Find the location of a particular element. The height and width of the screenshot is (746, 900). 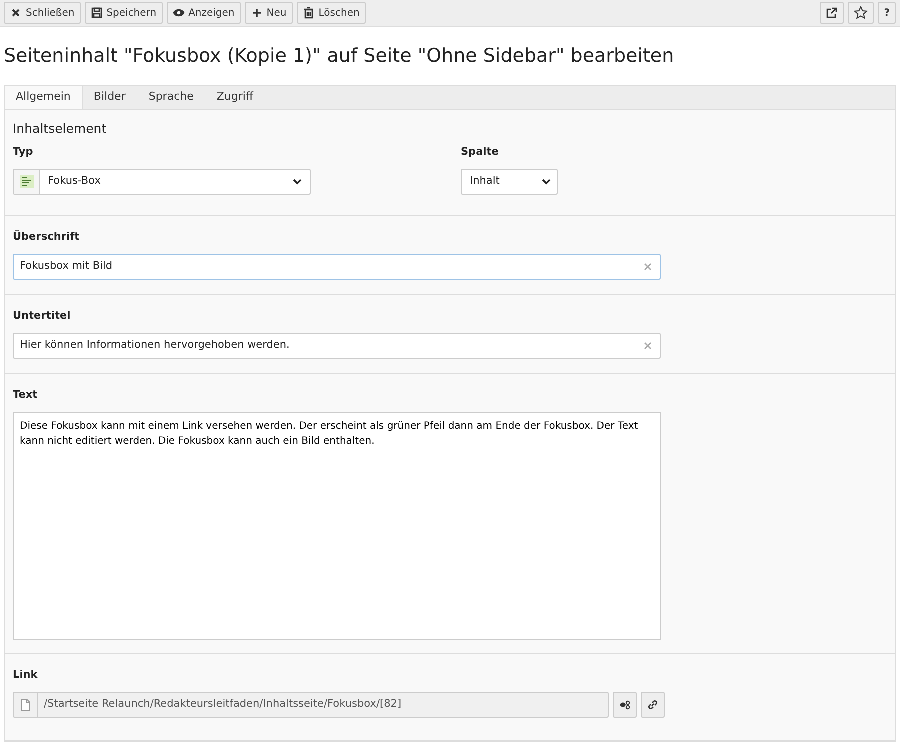

page-title: Seiteninhalt "Fokusbox (Kopie 1)" auf Seite "Ohne Sidebar" bearbeiten is located at coordinates (340, 57).